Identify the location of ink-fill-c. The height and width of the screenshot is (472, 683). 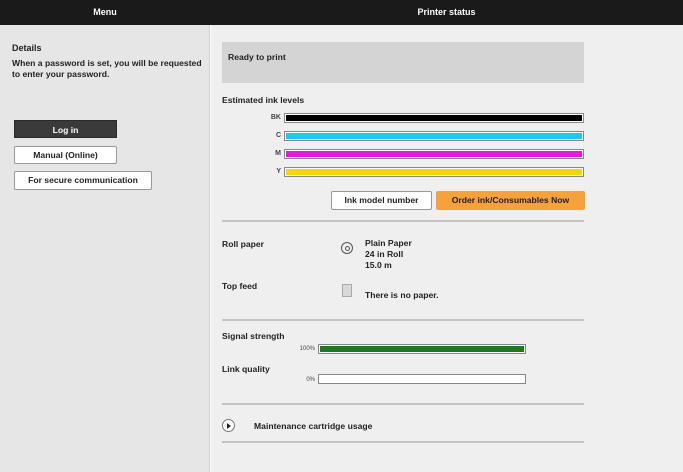
(434, 136).